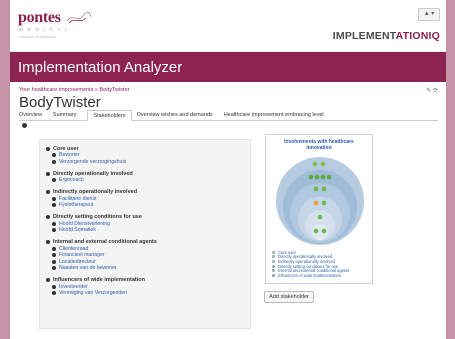 The width and height of the screenshot is (455, 339). I want to click on involvement-rings-chart, so click(320, 201).